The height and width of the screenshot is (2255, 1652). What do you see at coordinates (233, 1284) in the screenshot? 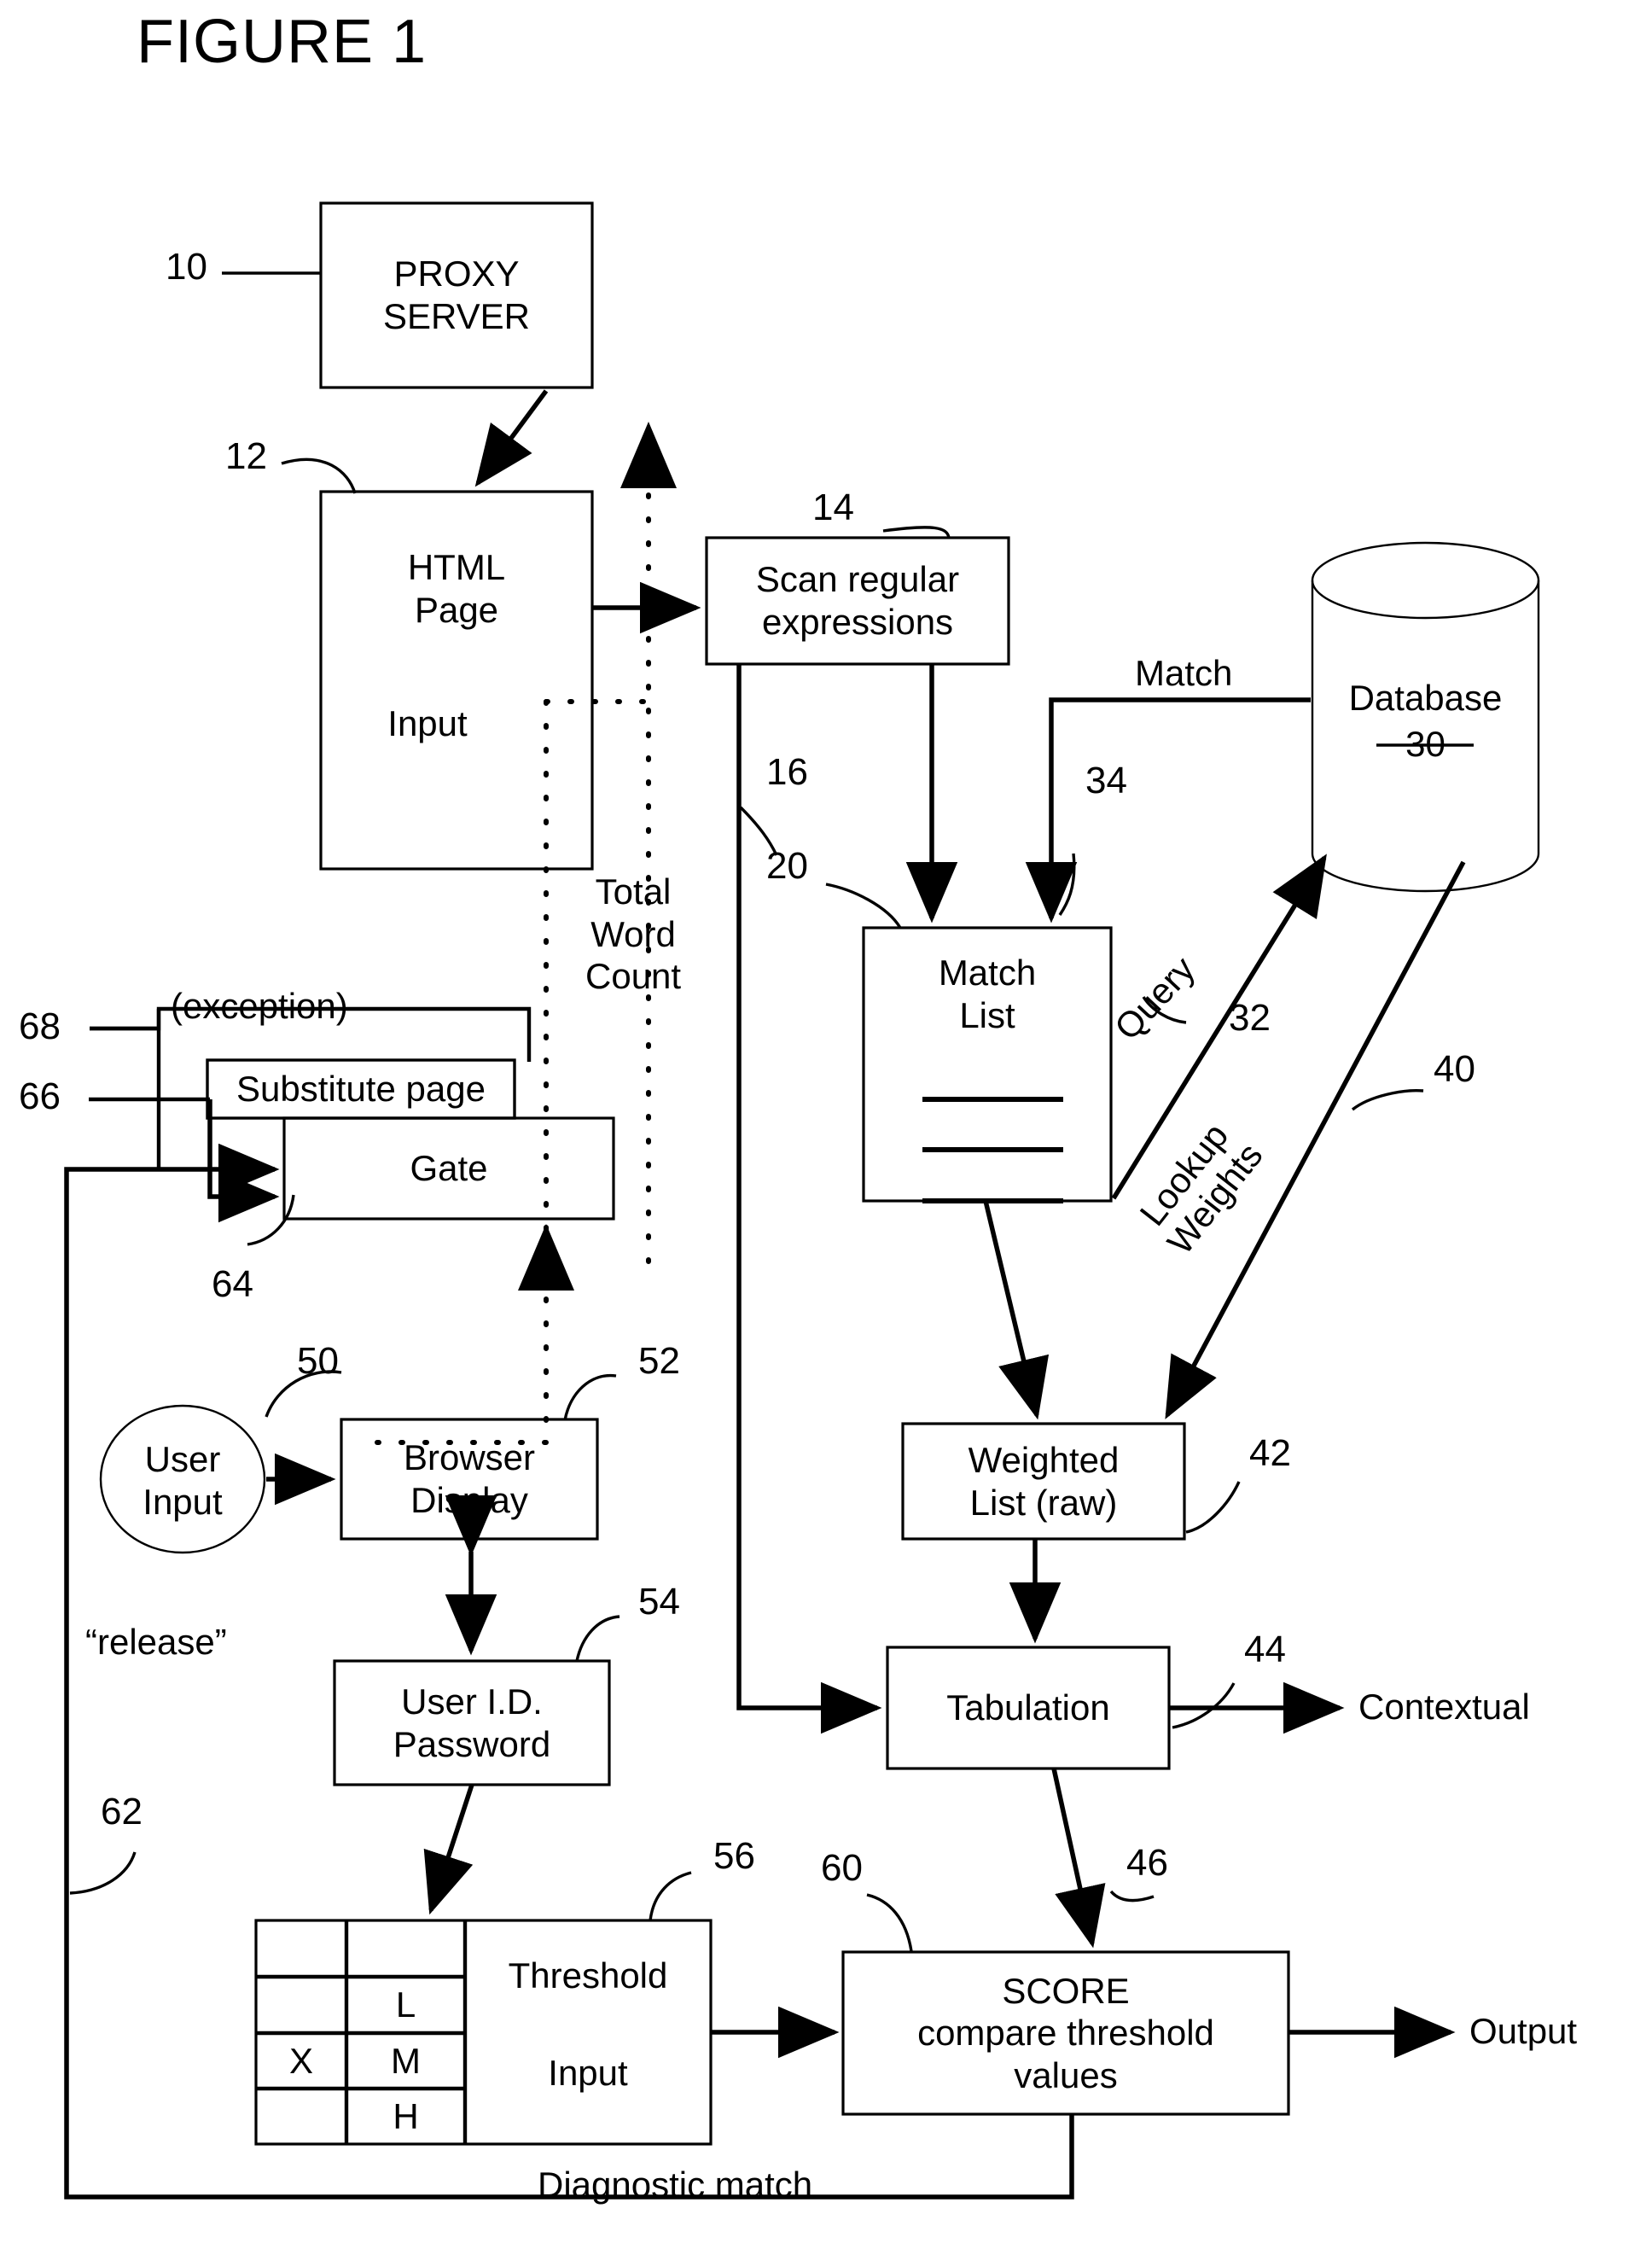
I see `ref-64: 64` at bounding box center [233, 1284].